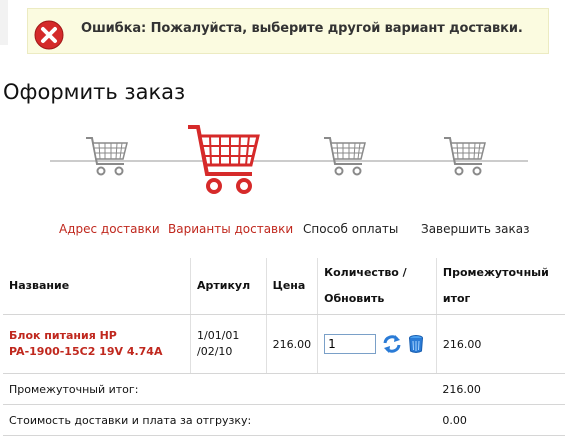  I want to click on col-header-subtotal-line2: итог, so click(456, 298).